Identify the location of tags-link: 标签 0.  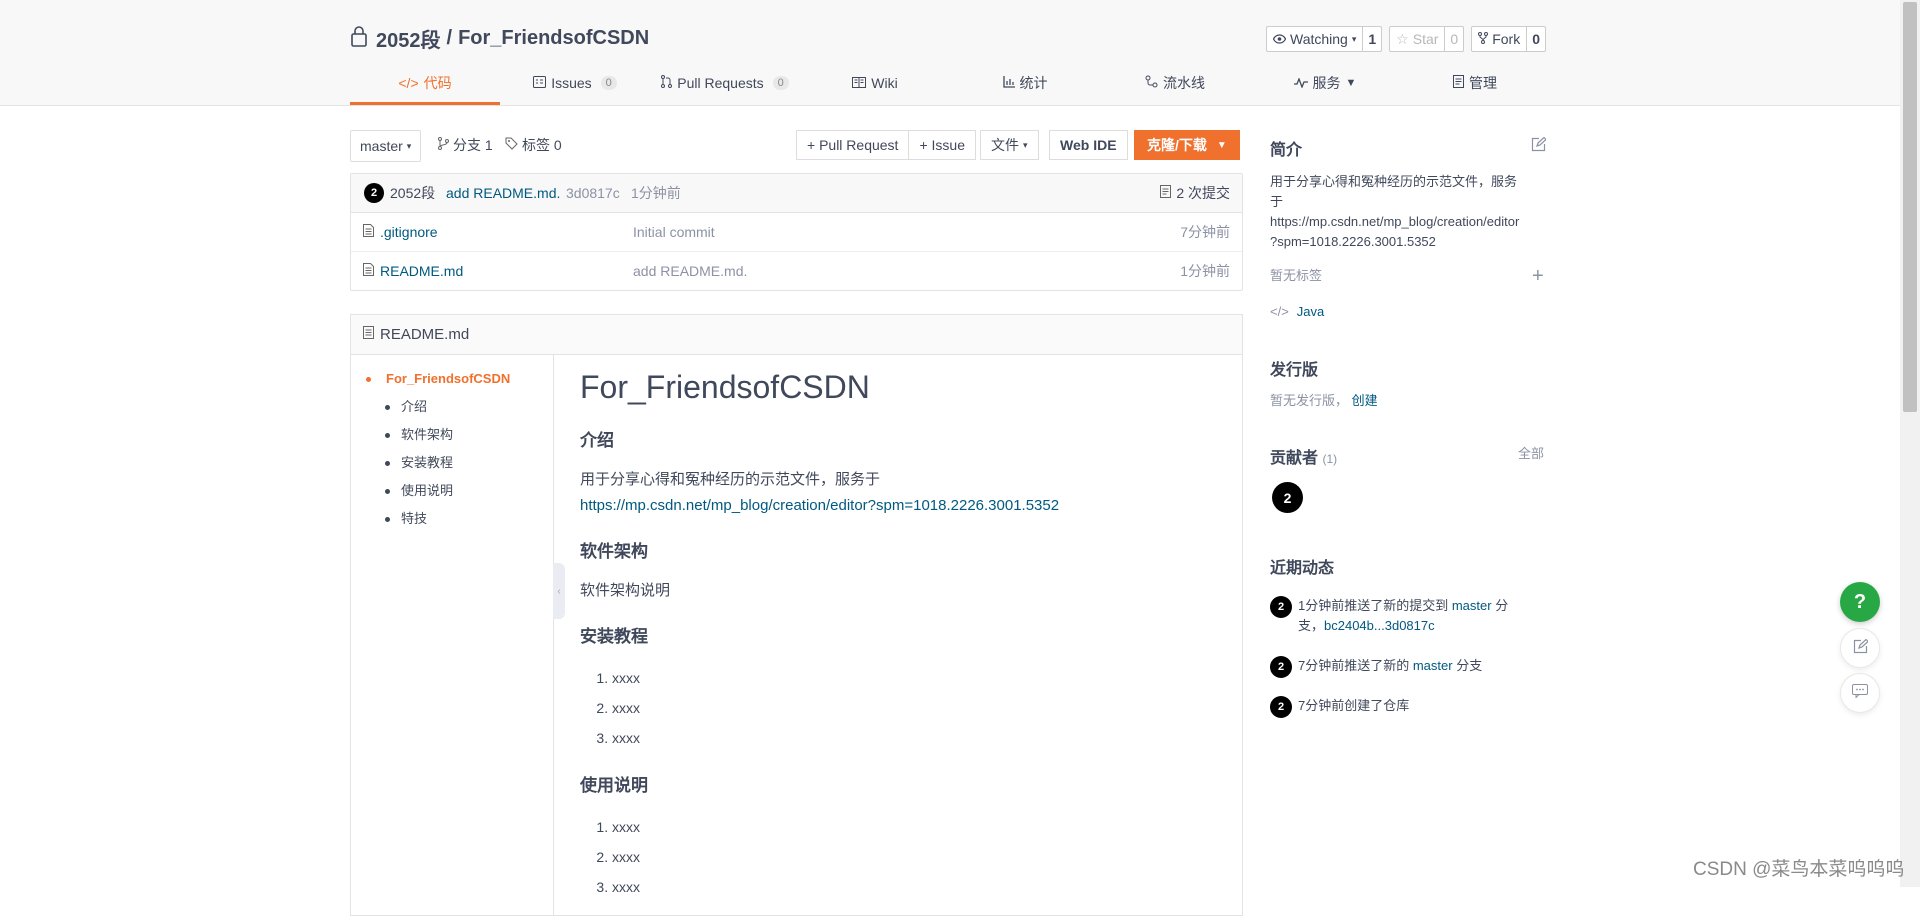
(533, 145).